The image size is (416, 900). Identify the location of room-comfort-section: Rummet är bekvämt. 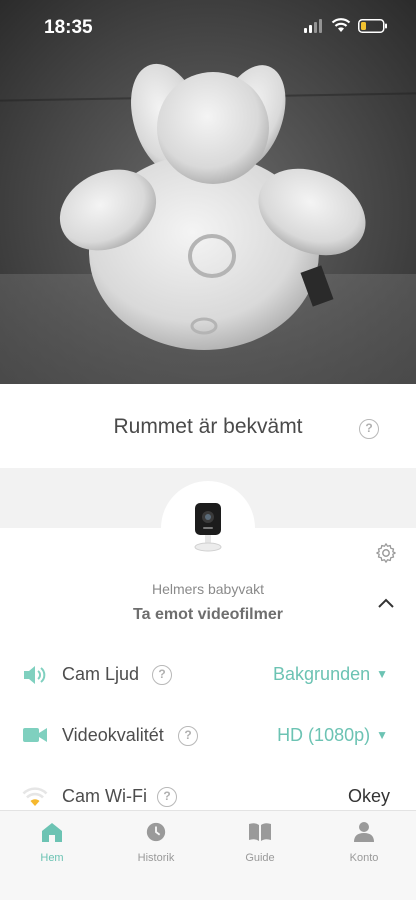
(208, 426).